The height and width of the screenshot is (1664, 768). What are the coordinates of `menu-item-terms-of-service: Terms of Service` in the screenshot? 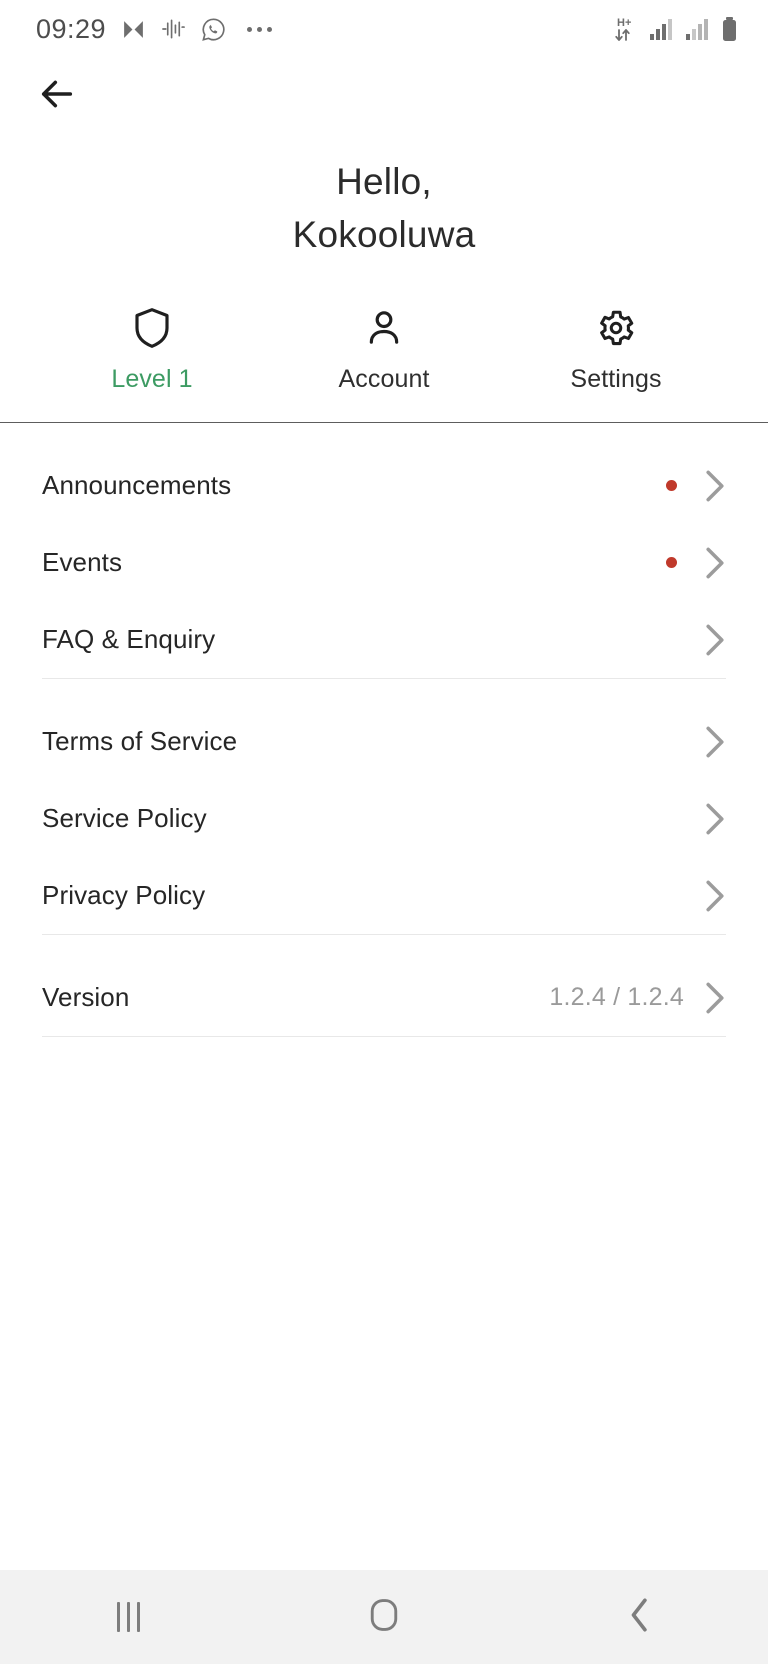 It's located at (384, 741).